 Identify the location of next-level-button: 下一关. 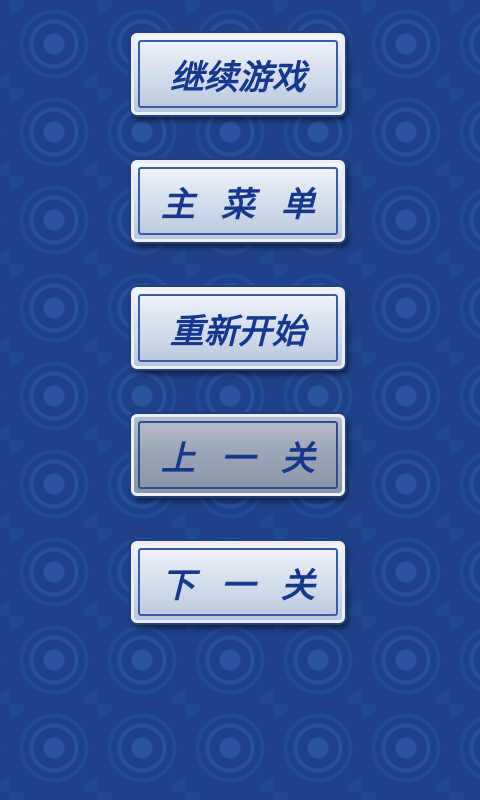
(238, 582).